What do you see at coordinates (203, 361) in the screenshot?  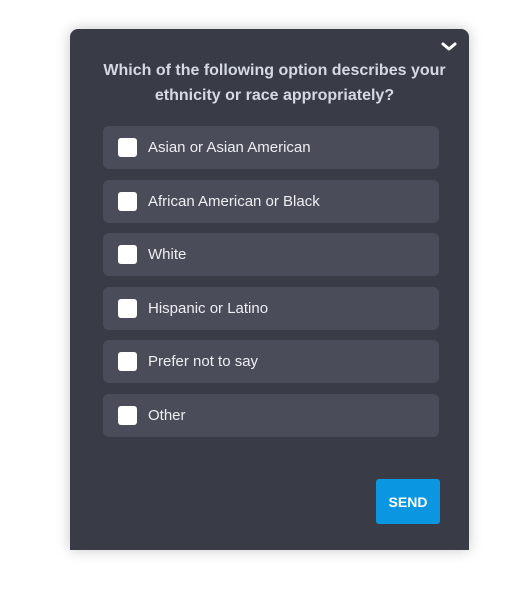 I see `option-label: Prefer not to say` at bounding box center [203, 361].